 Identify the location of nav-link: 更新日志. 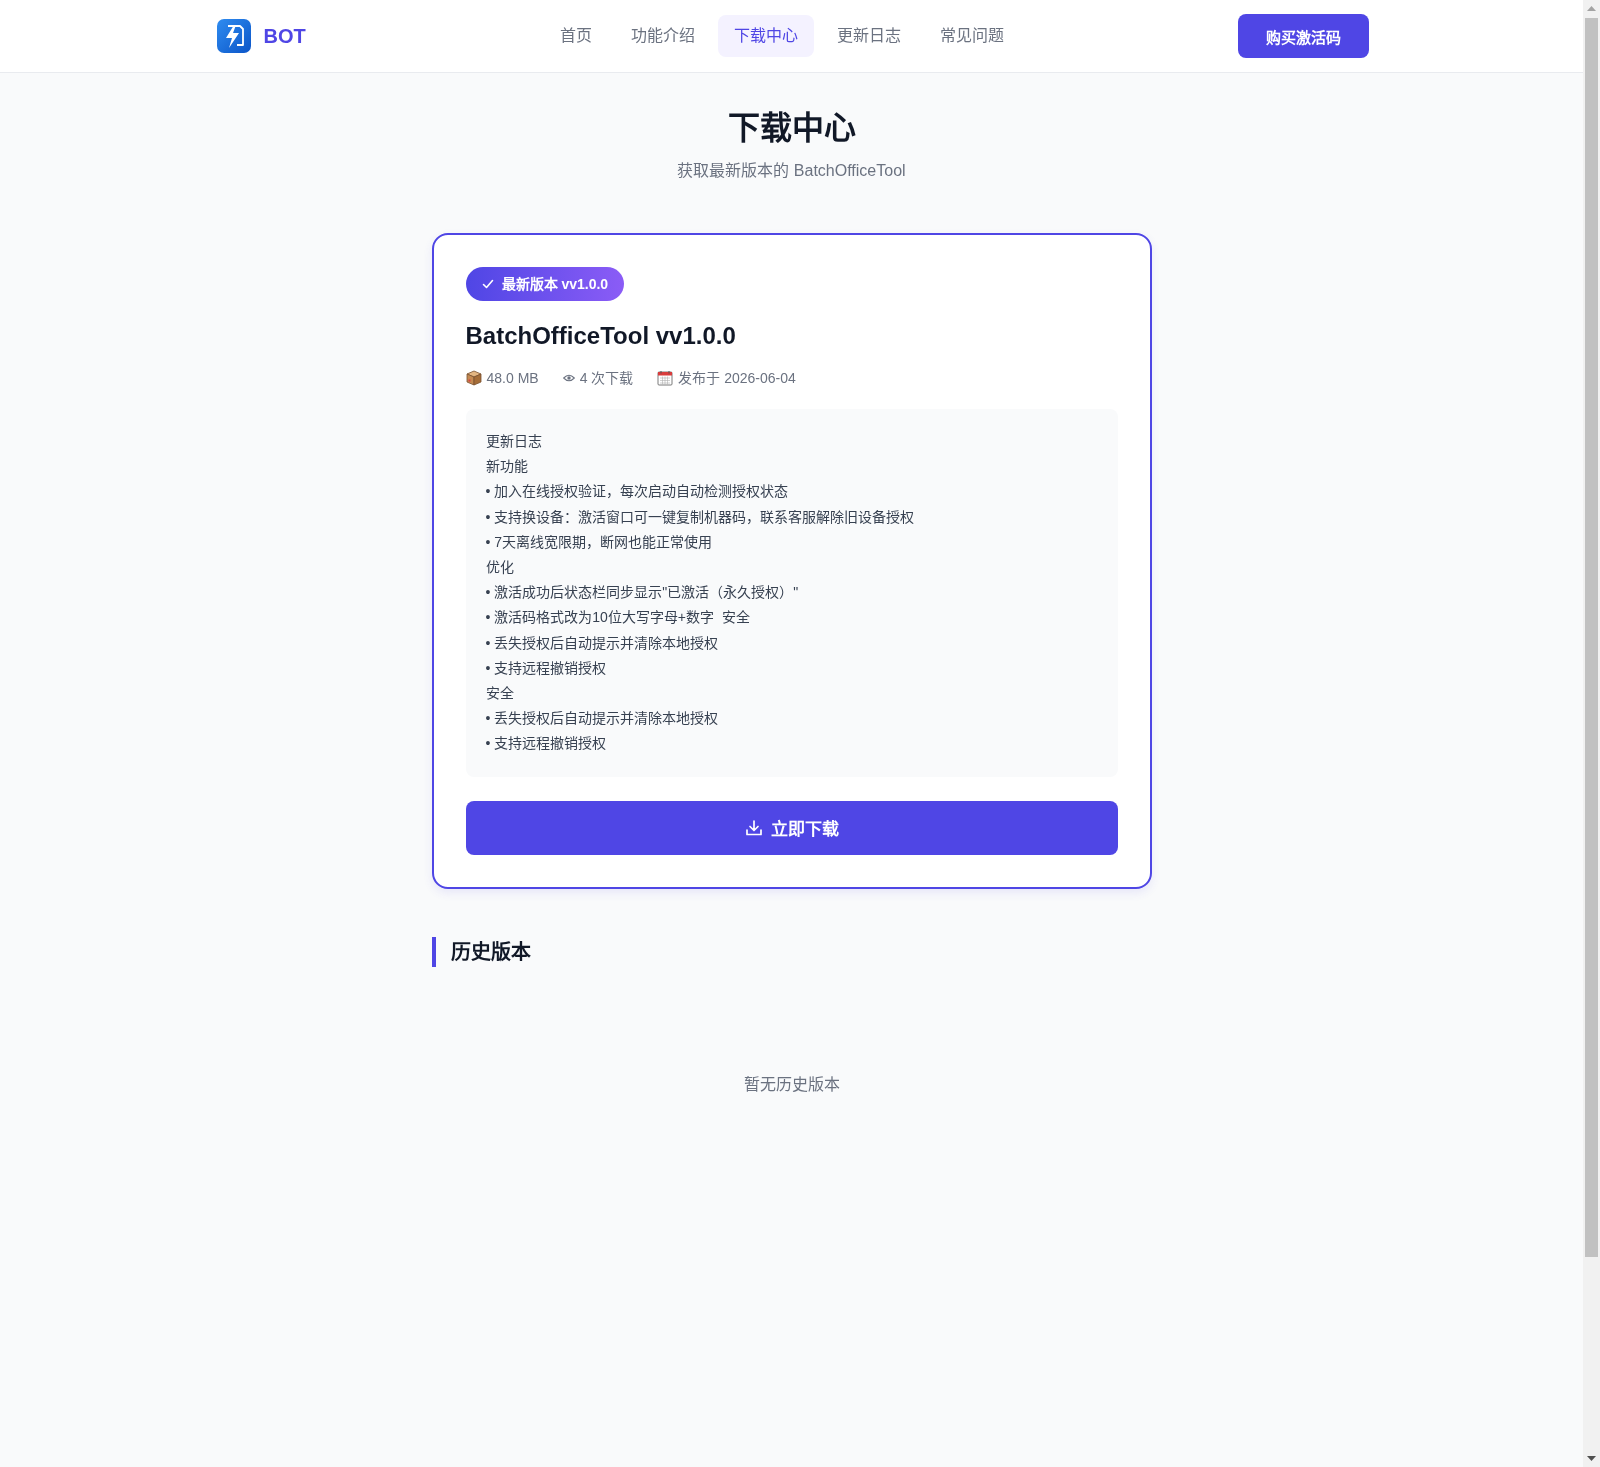
(868, 36).